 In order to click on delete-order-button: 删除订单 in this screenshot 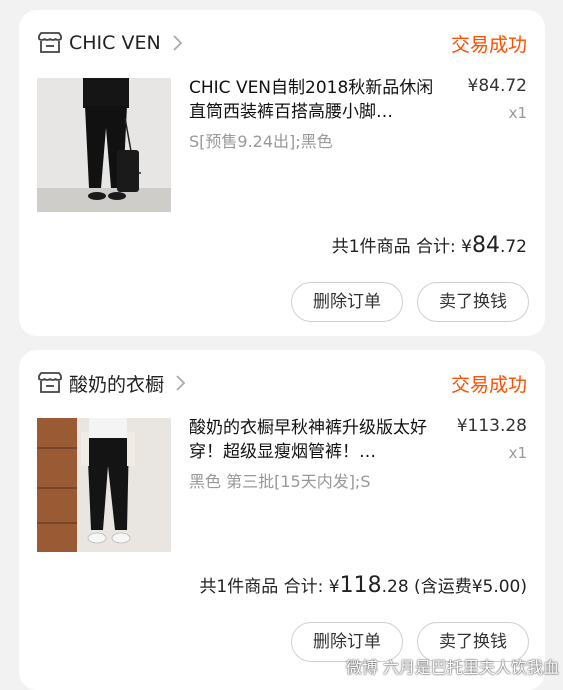, I will do `click(347, 302)`.